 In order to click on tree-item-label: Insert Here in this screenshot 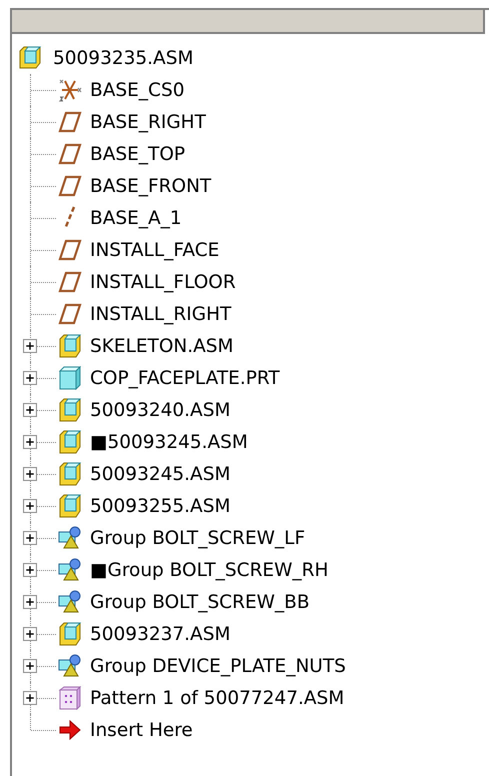, I will do `click(141, 730)`.